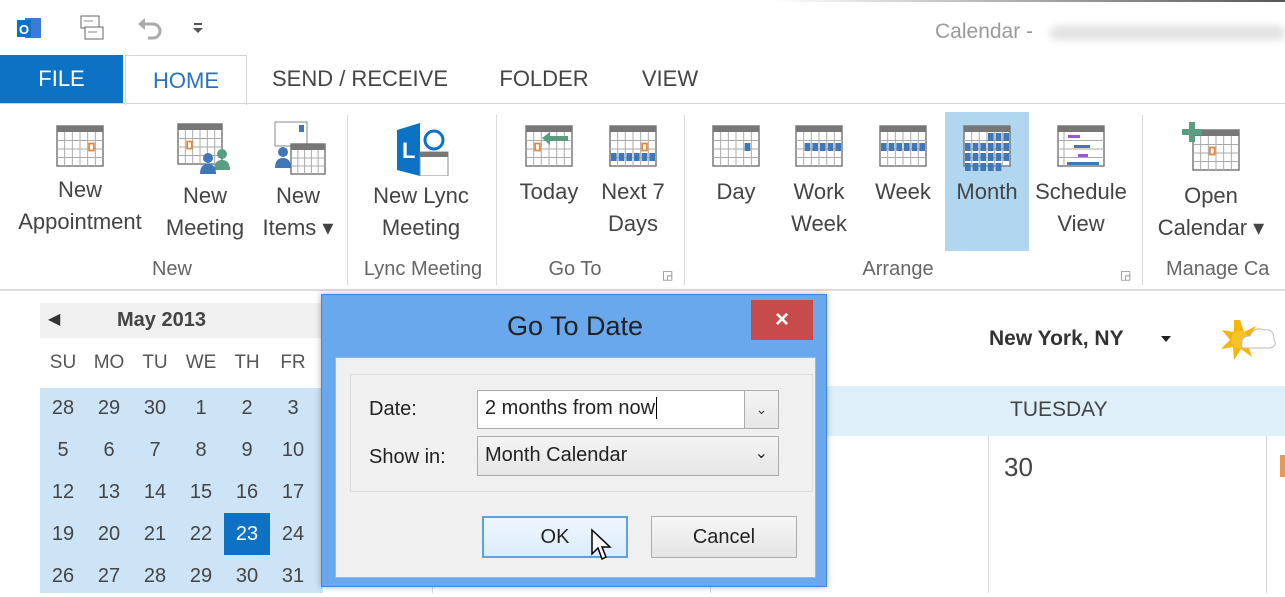 This screenshot has width=1285, height=597. I want to click on tab-view: VIEW, so click(670, 79).